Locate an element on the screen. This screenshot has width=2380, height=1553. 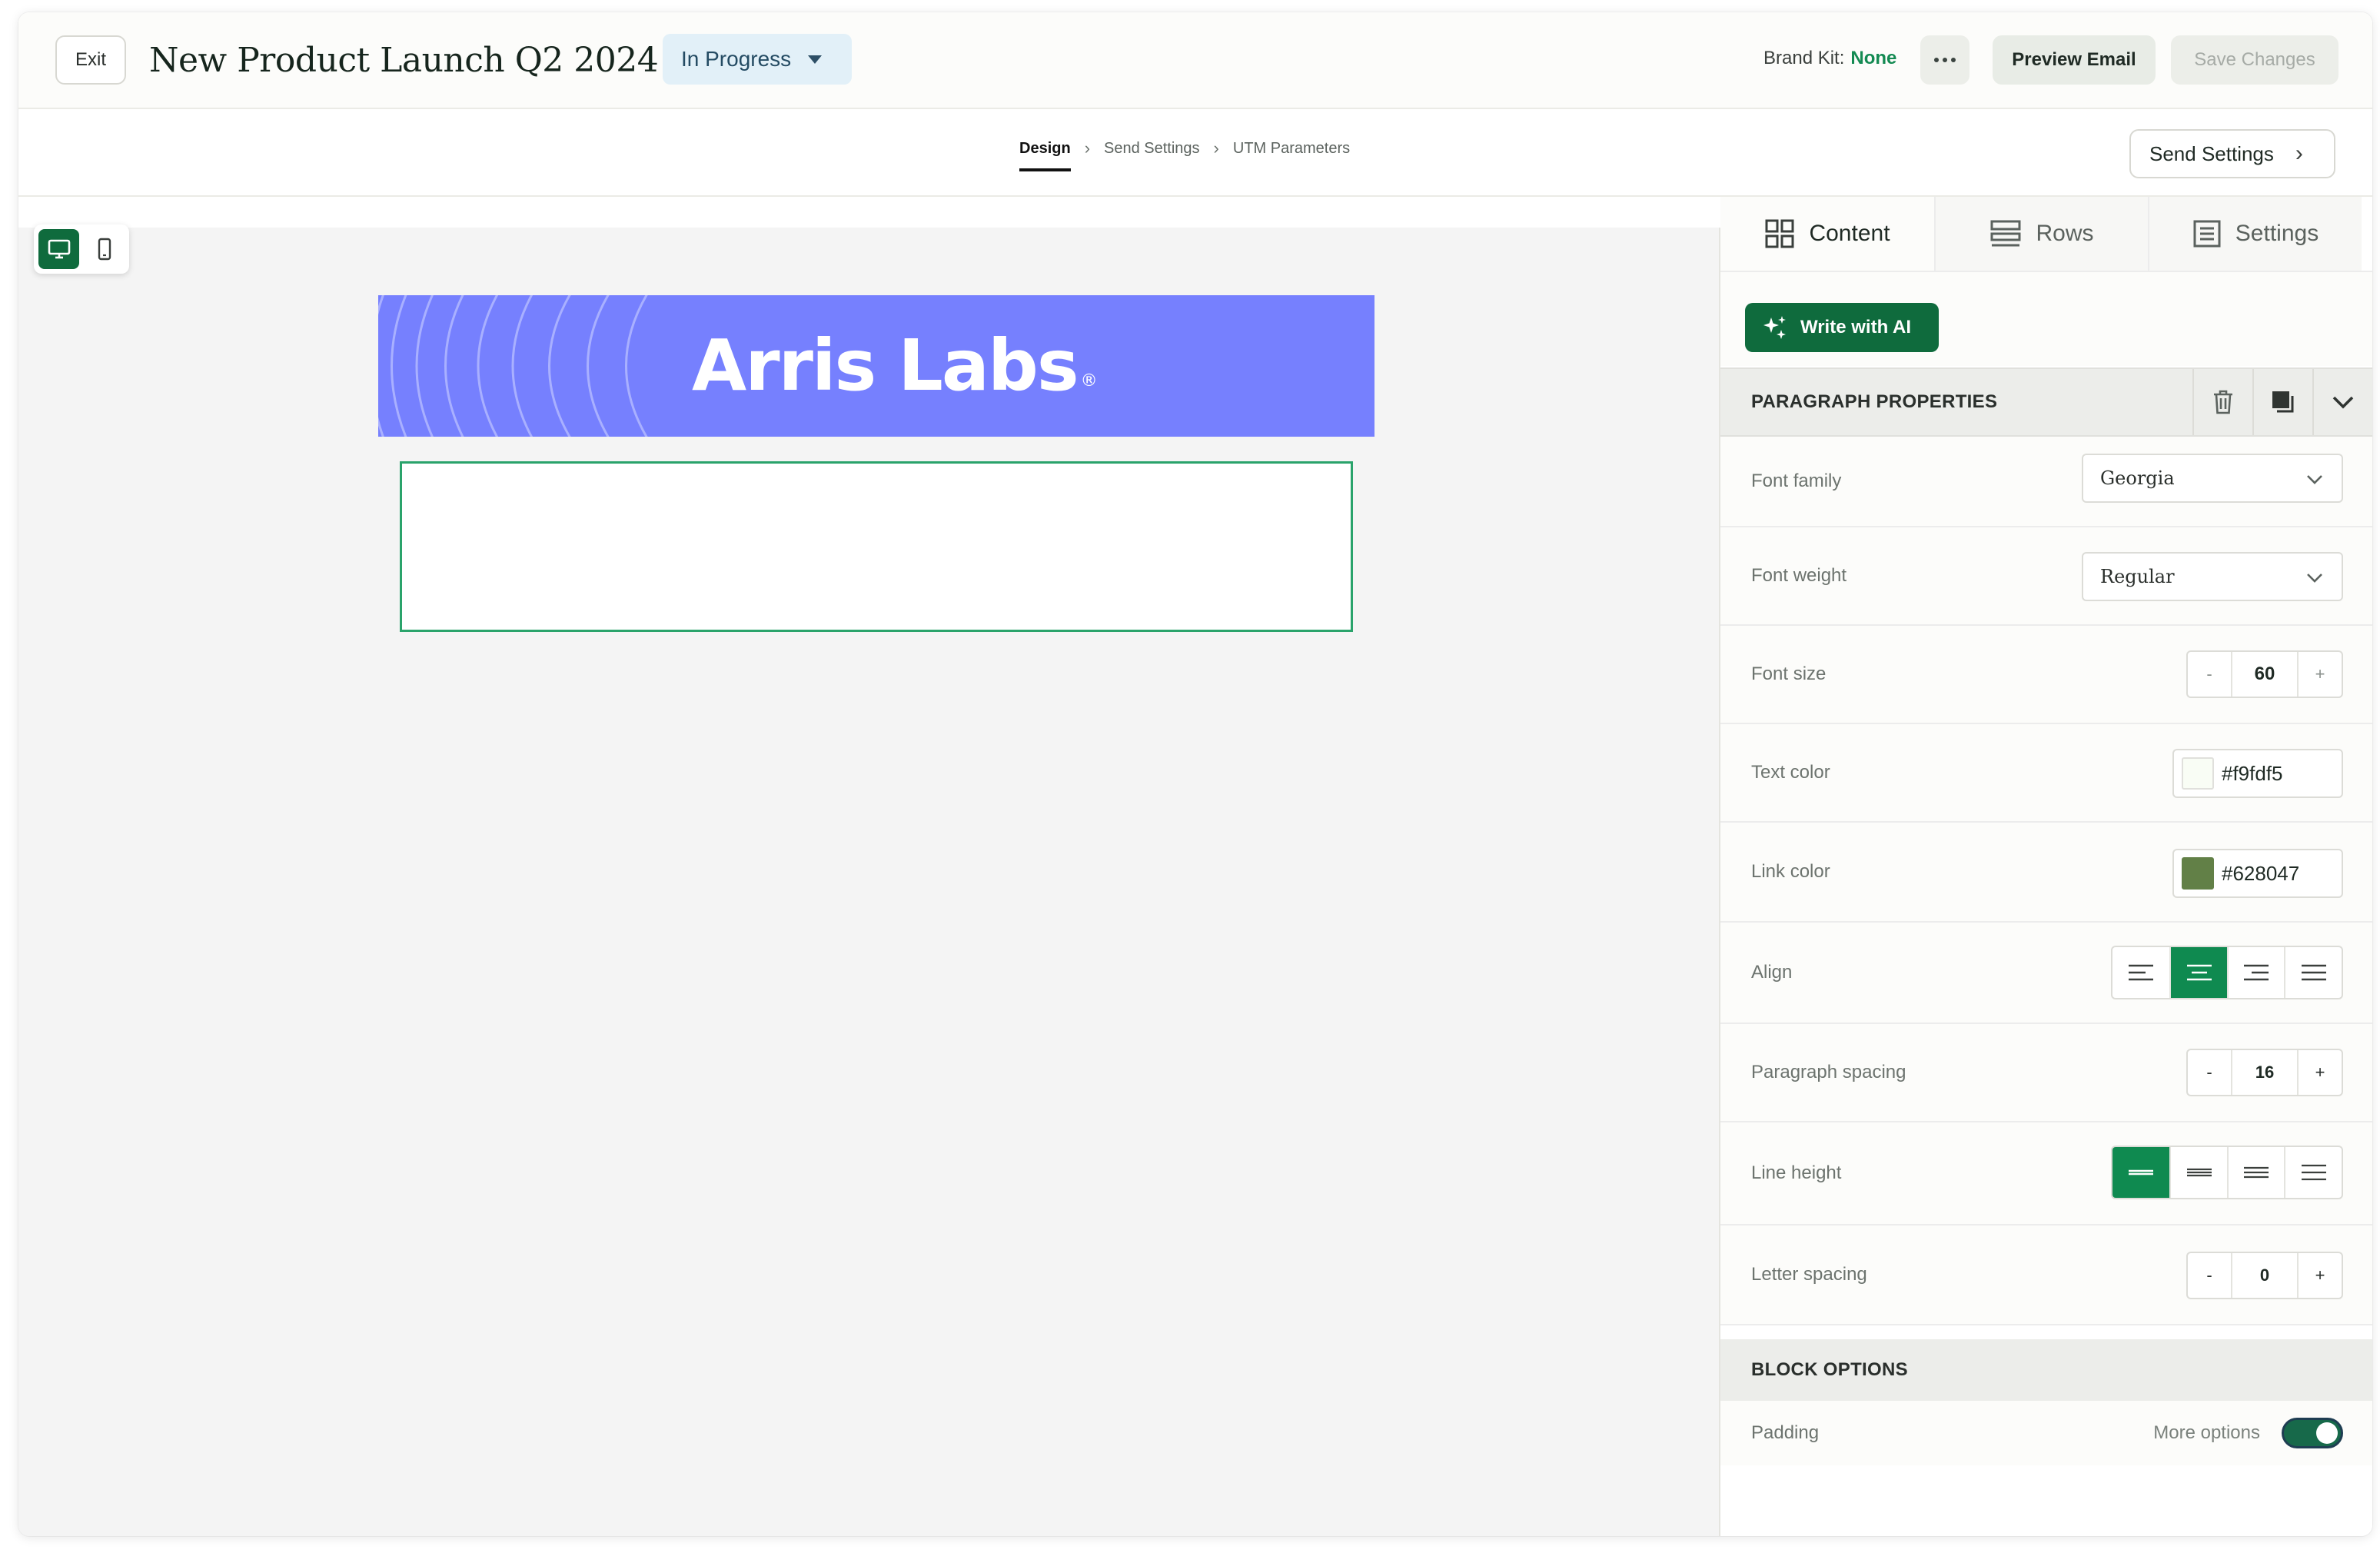
font-size-stepper: - 60 + is located at coordinates (2264, 674).